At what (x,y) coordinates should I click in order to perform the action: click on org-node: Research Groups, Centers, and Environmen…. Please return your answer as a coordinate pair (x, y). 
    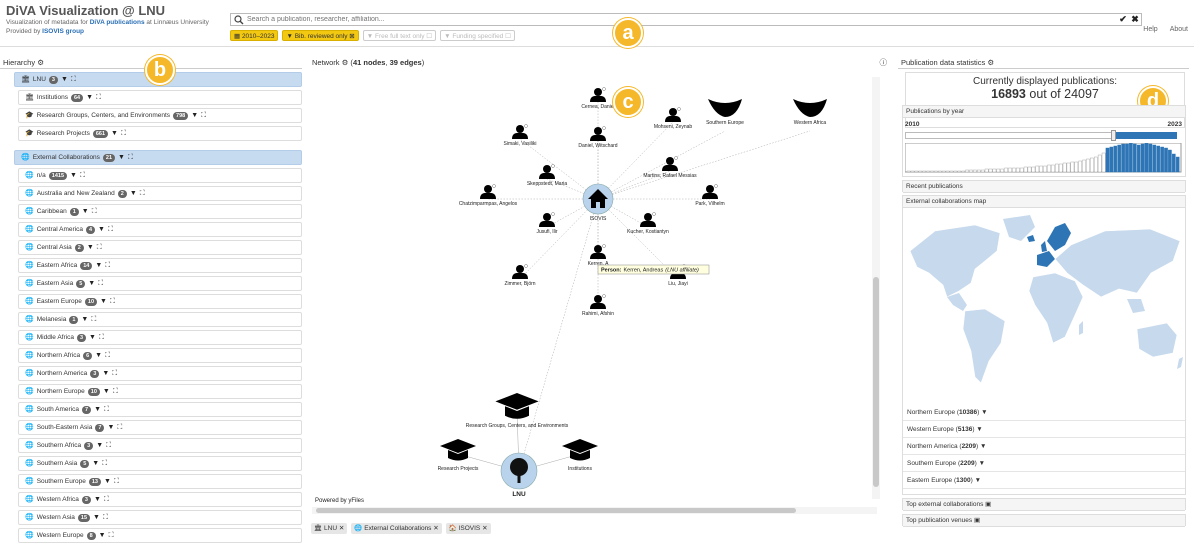
    Looking at the image, I should click on (517, 411).